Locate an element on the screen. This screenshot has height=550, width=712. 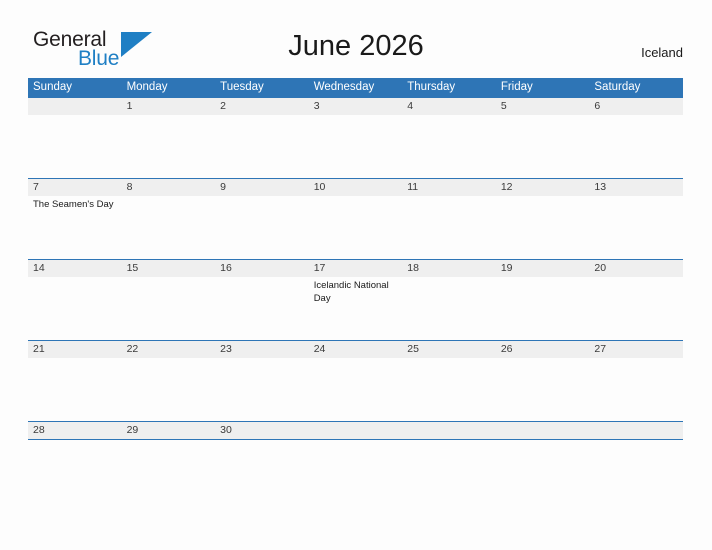
week-date-band: 21 22 23 24 25 26 27 is located at coordinates (355, 349).